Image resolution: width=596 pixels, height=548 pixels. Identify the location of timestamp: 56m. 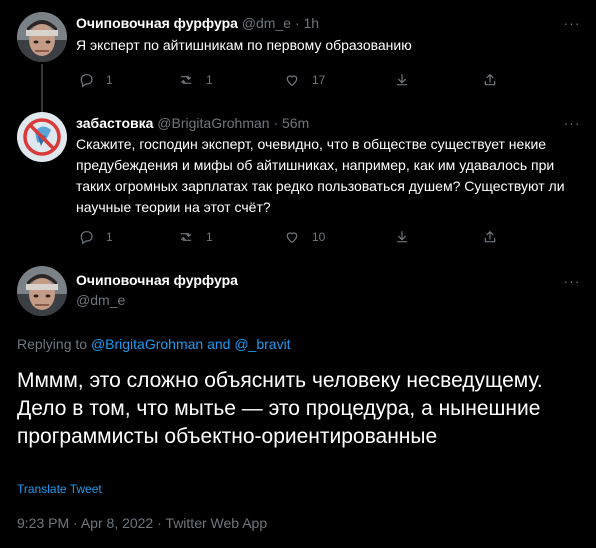
(295, 123).